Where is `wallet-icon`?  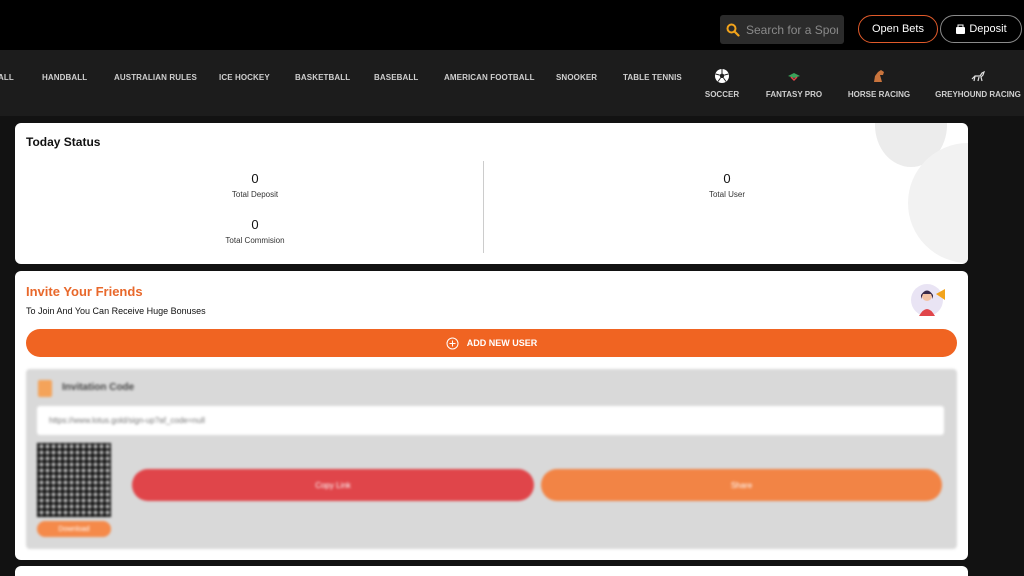 wallet-icon is located at coordinates (961, 29).